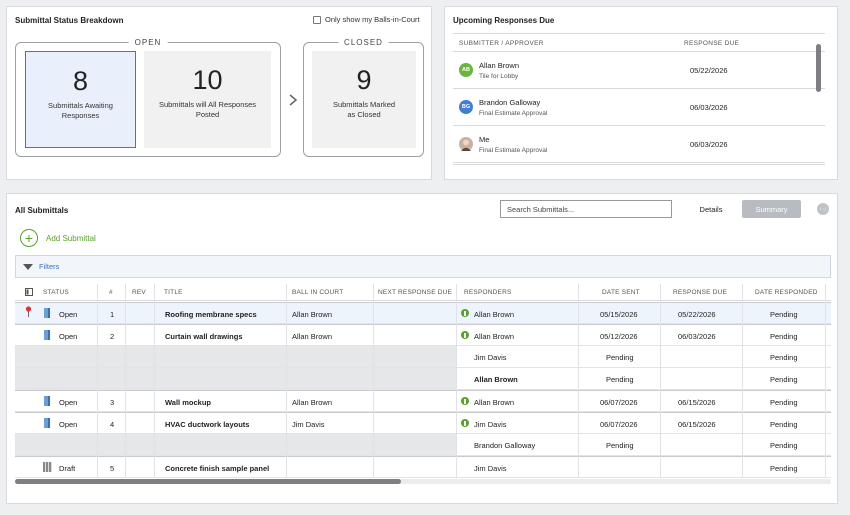  What do you see at coordinates (484, 139) in the screenshot?
I see `submitter-name: Me` at bounding box center [484, 139].